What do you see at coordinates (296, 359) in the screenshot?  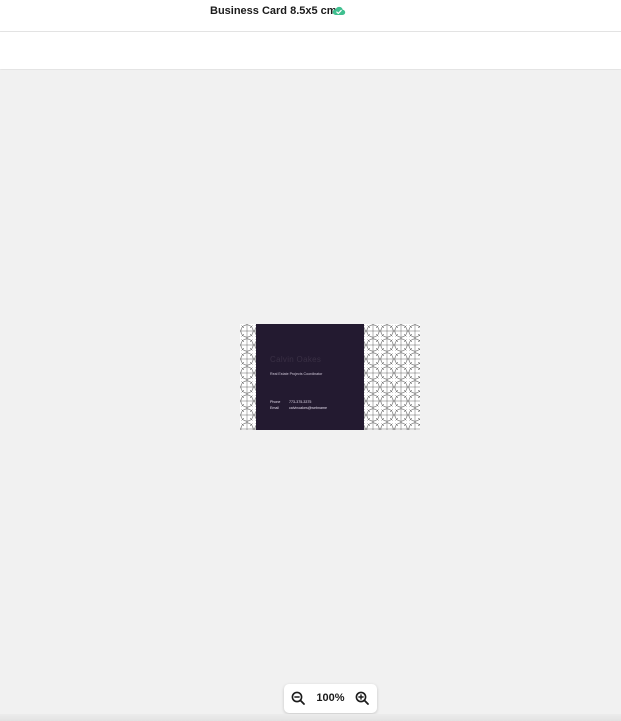 I see `card-name: Calvin Oakes` at bounding box center [296, 359].